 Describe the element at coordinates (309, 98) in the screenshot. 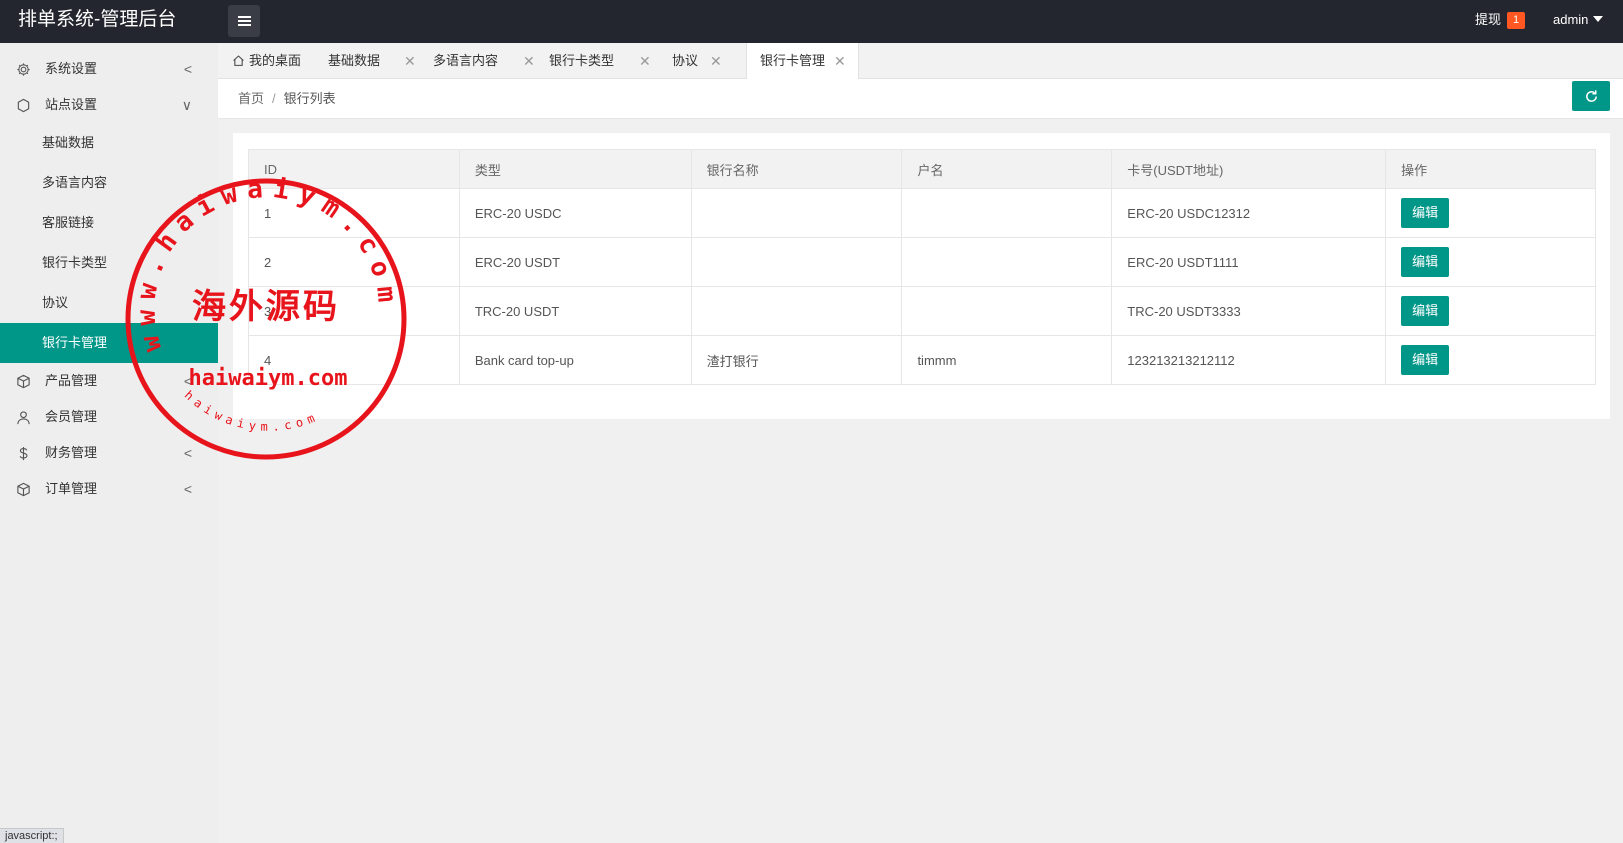

I see `breadcrumb-current: 银行列表` at that location.